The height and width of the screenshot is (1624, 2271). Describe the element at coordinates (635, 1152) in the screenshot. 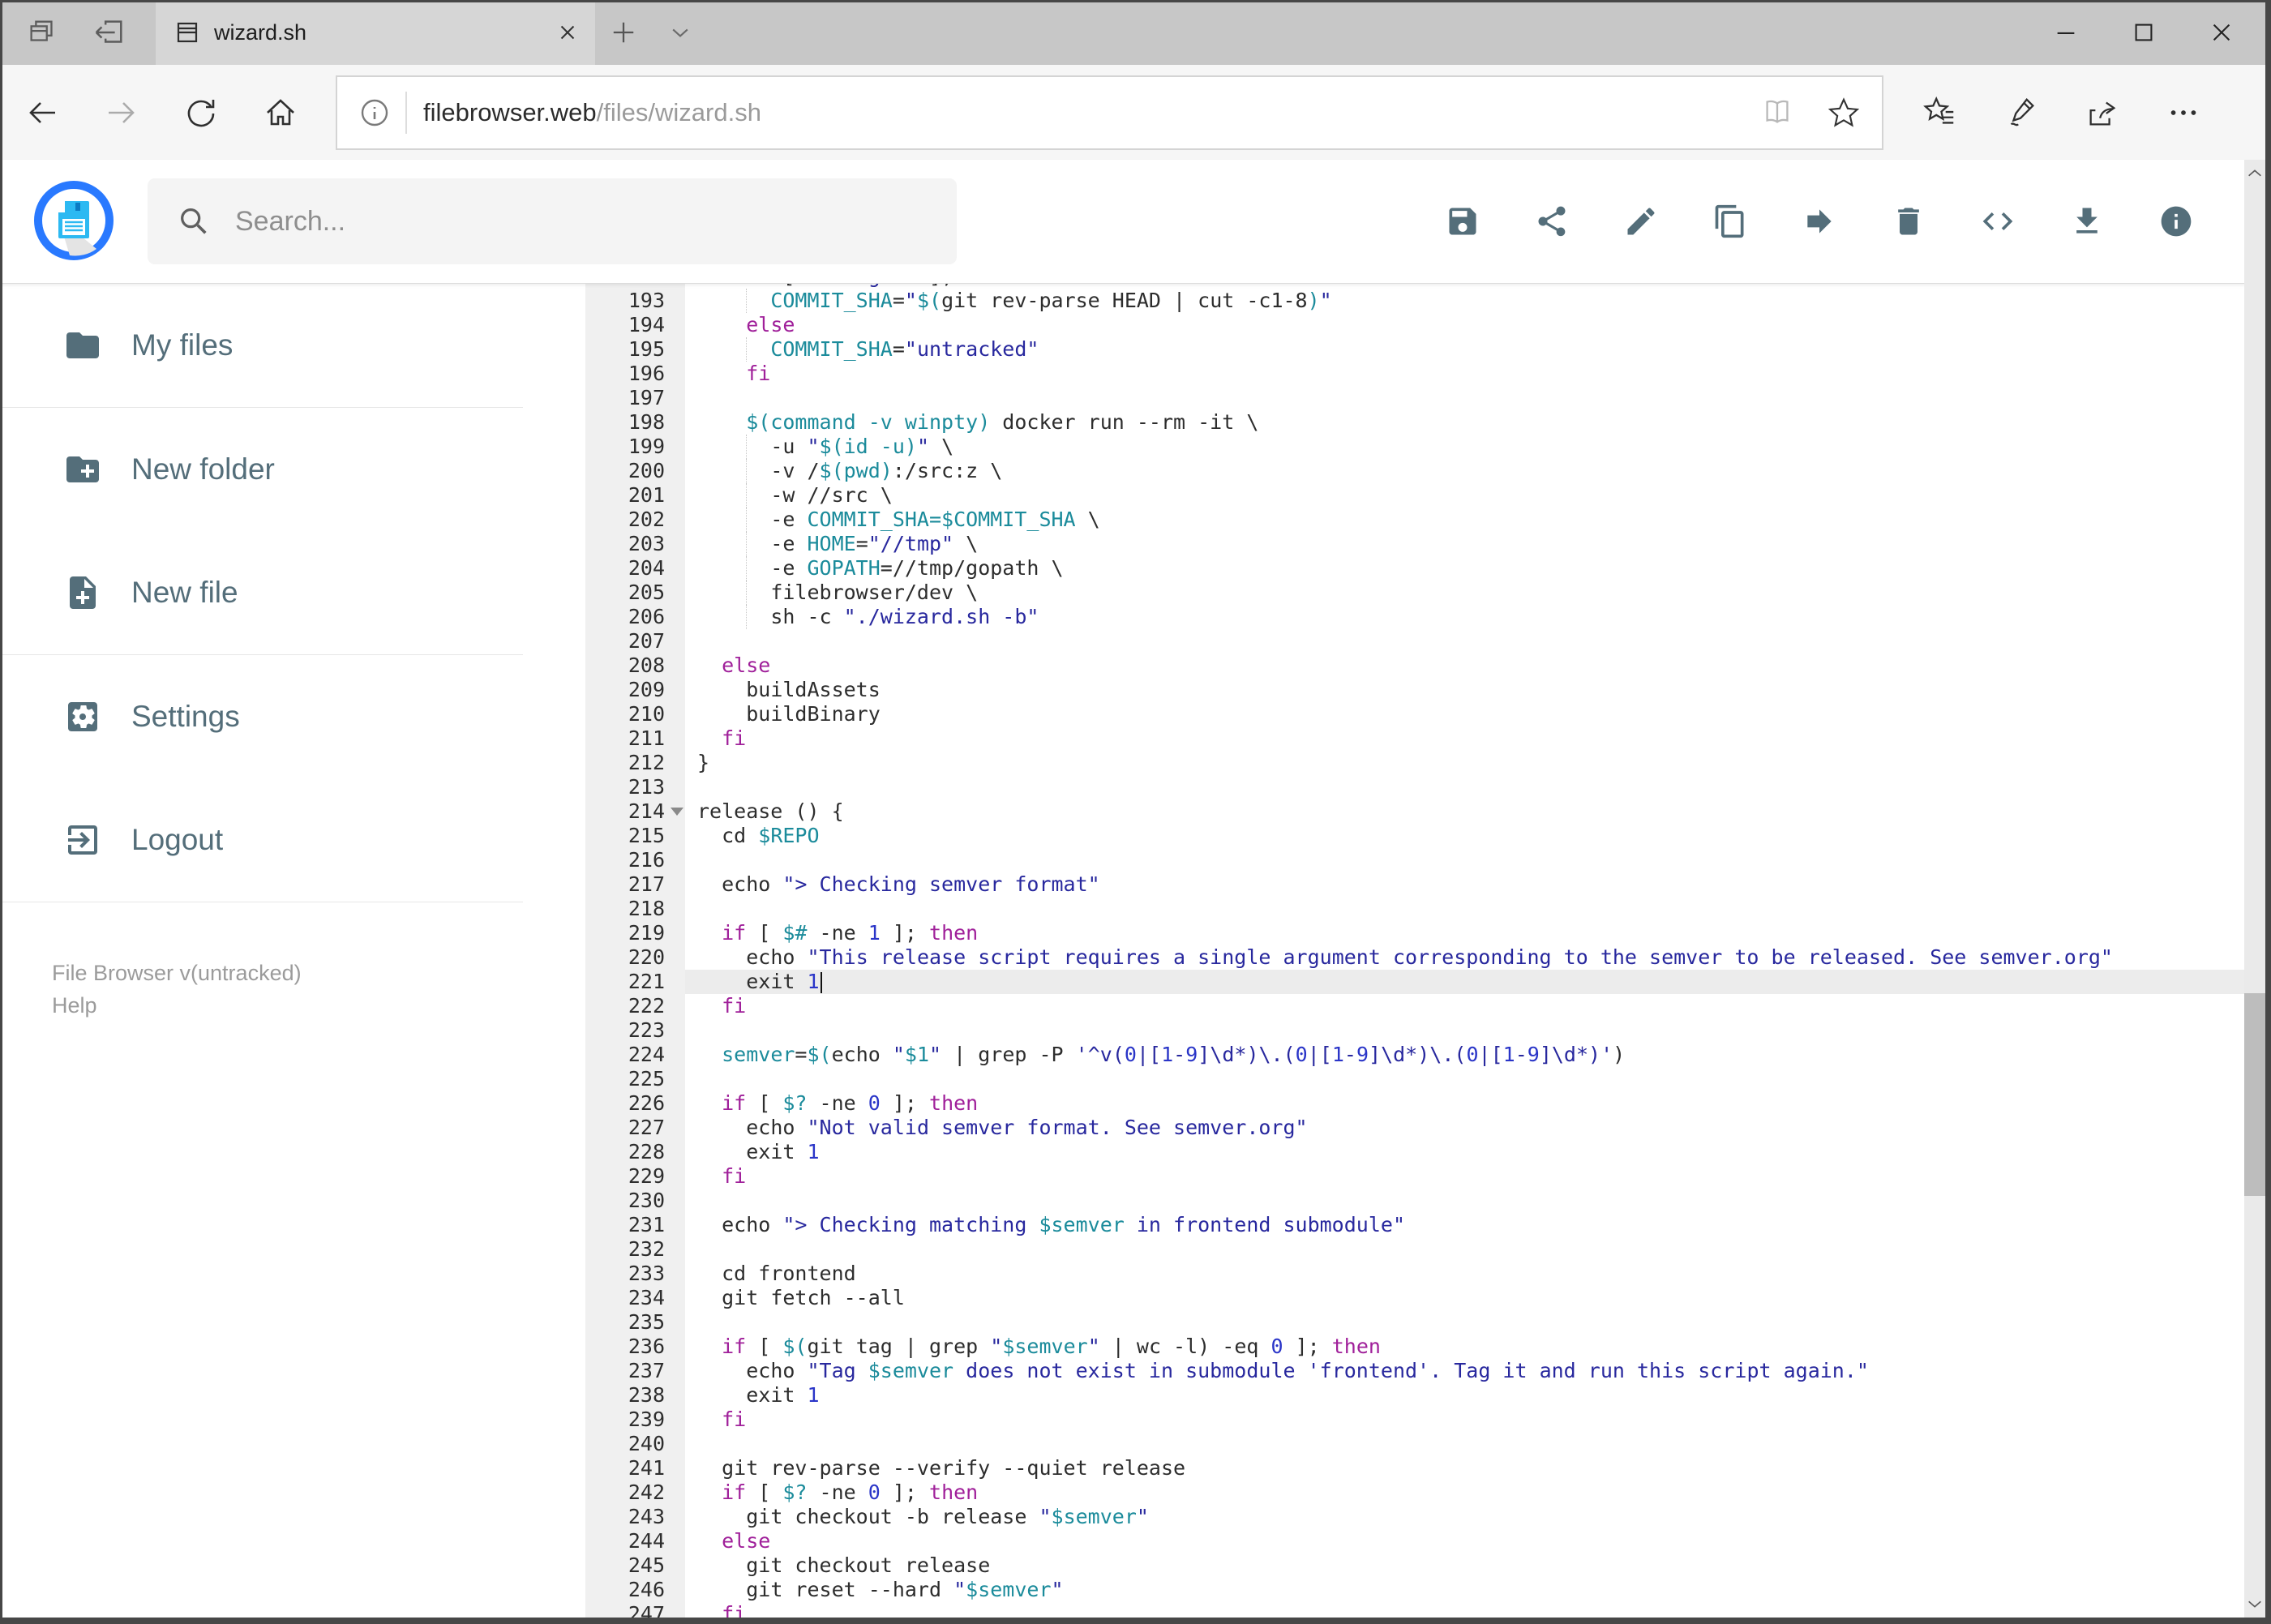

I see `line-number: 228` at that location.